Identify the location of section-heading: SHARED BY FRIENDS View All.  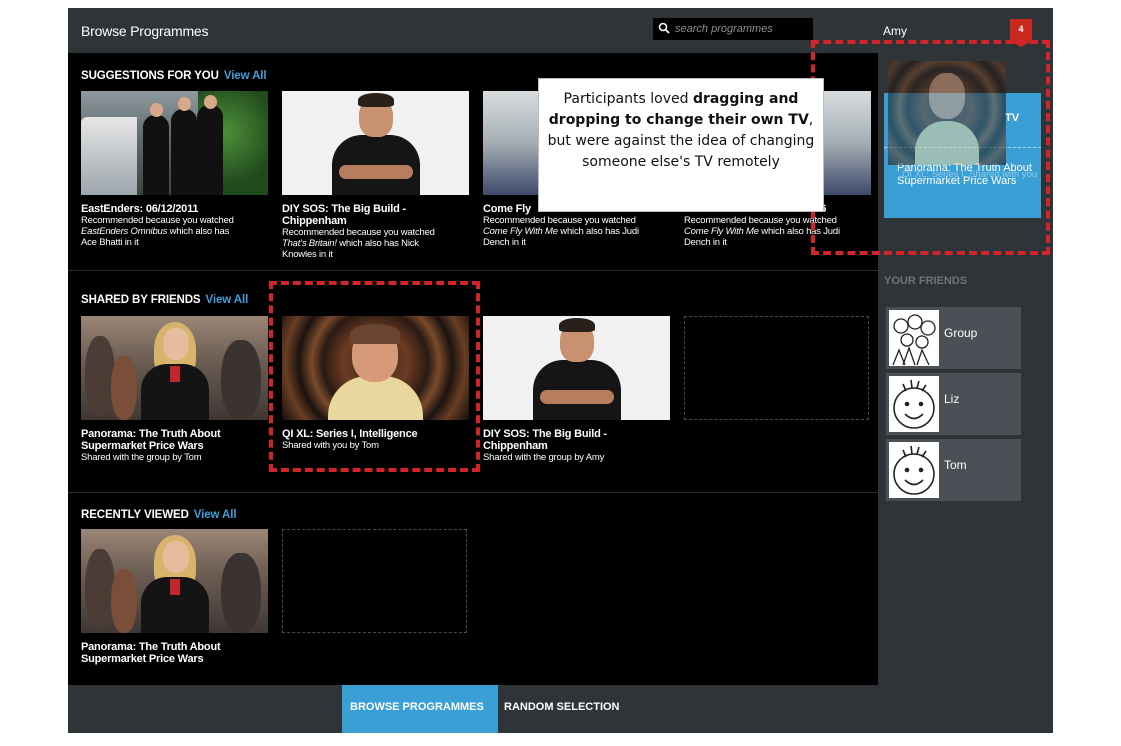
(164, 300).